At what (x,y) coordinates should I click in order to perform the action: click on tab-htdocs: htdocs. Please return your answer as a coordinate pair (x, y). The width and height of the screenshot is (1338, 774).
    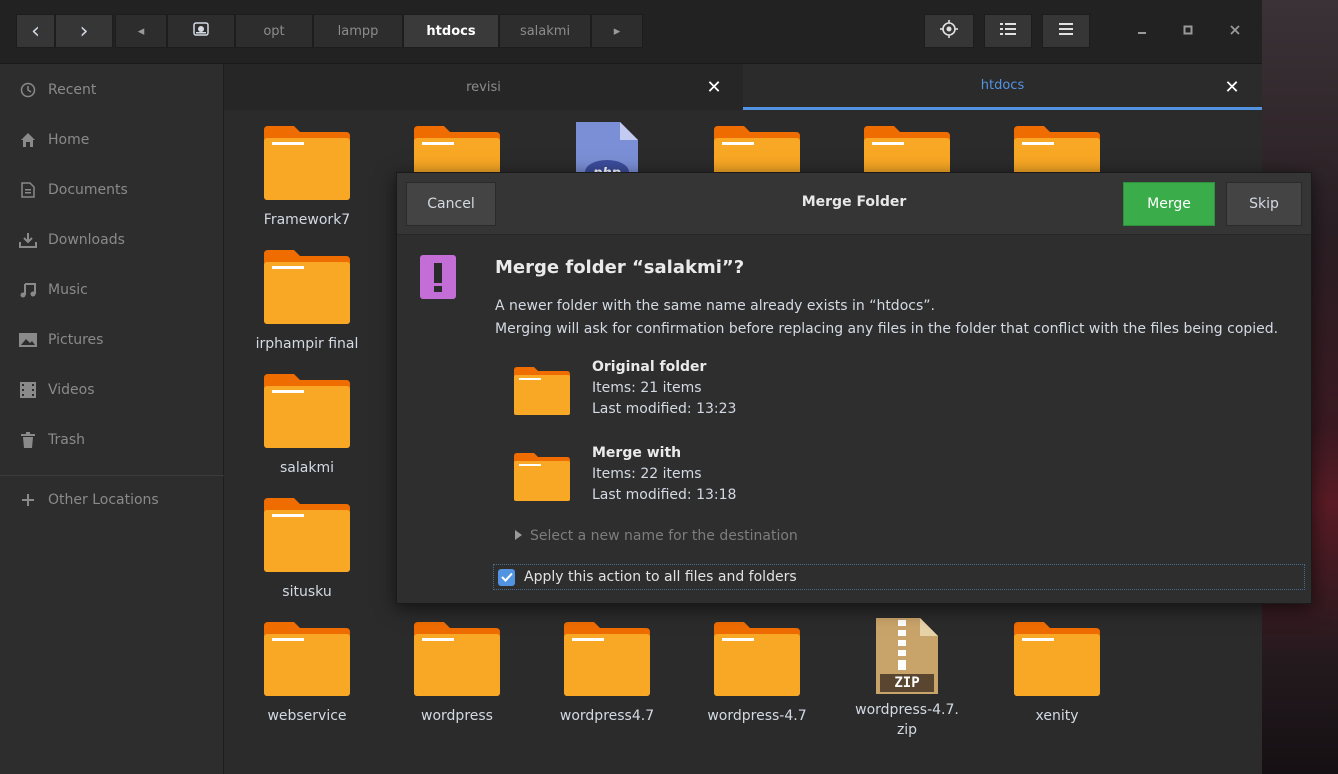
    Looking at the image, I should click on (1002, 87).